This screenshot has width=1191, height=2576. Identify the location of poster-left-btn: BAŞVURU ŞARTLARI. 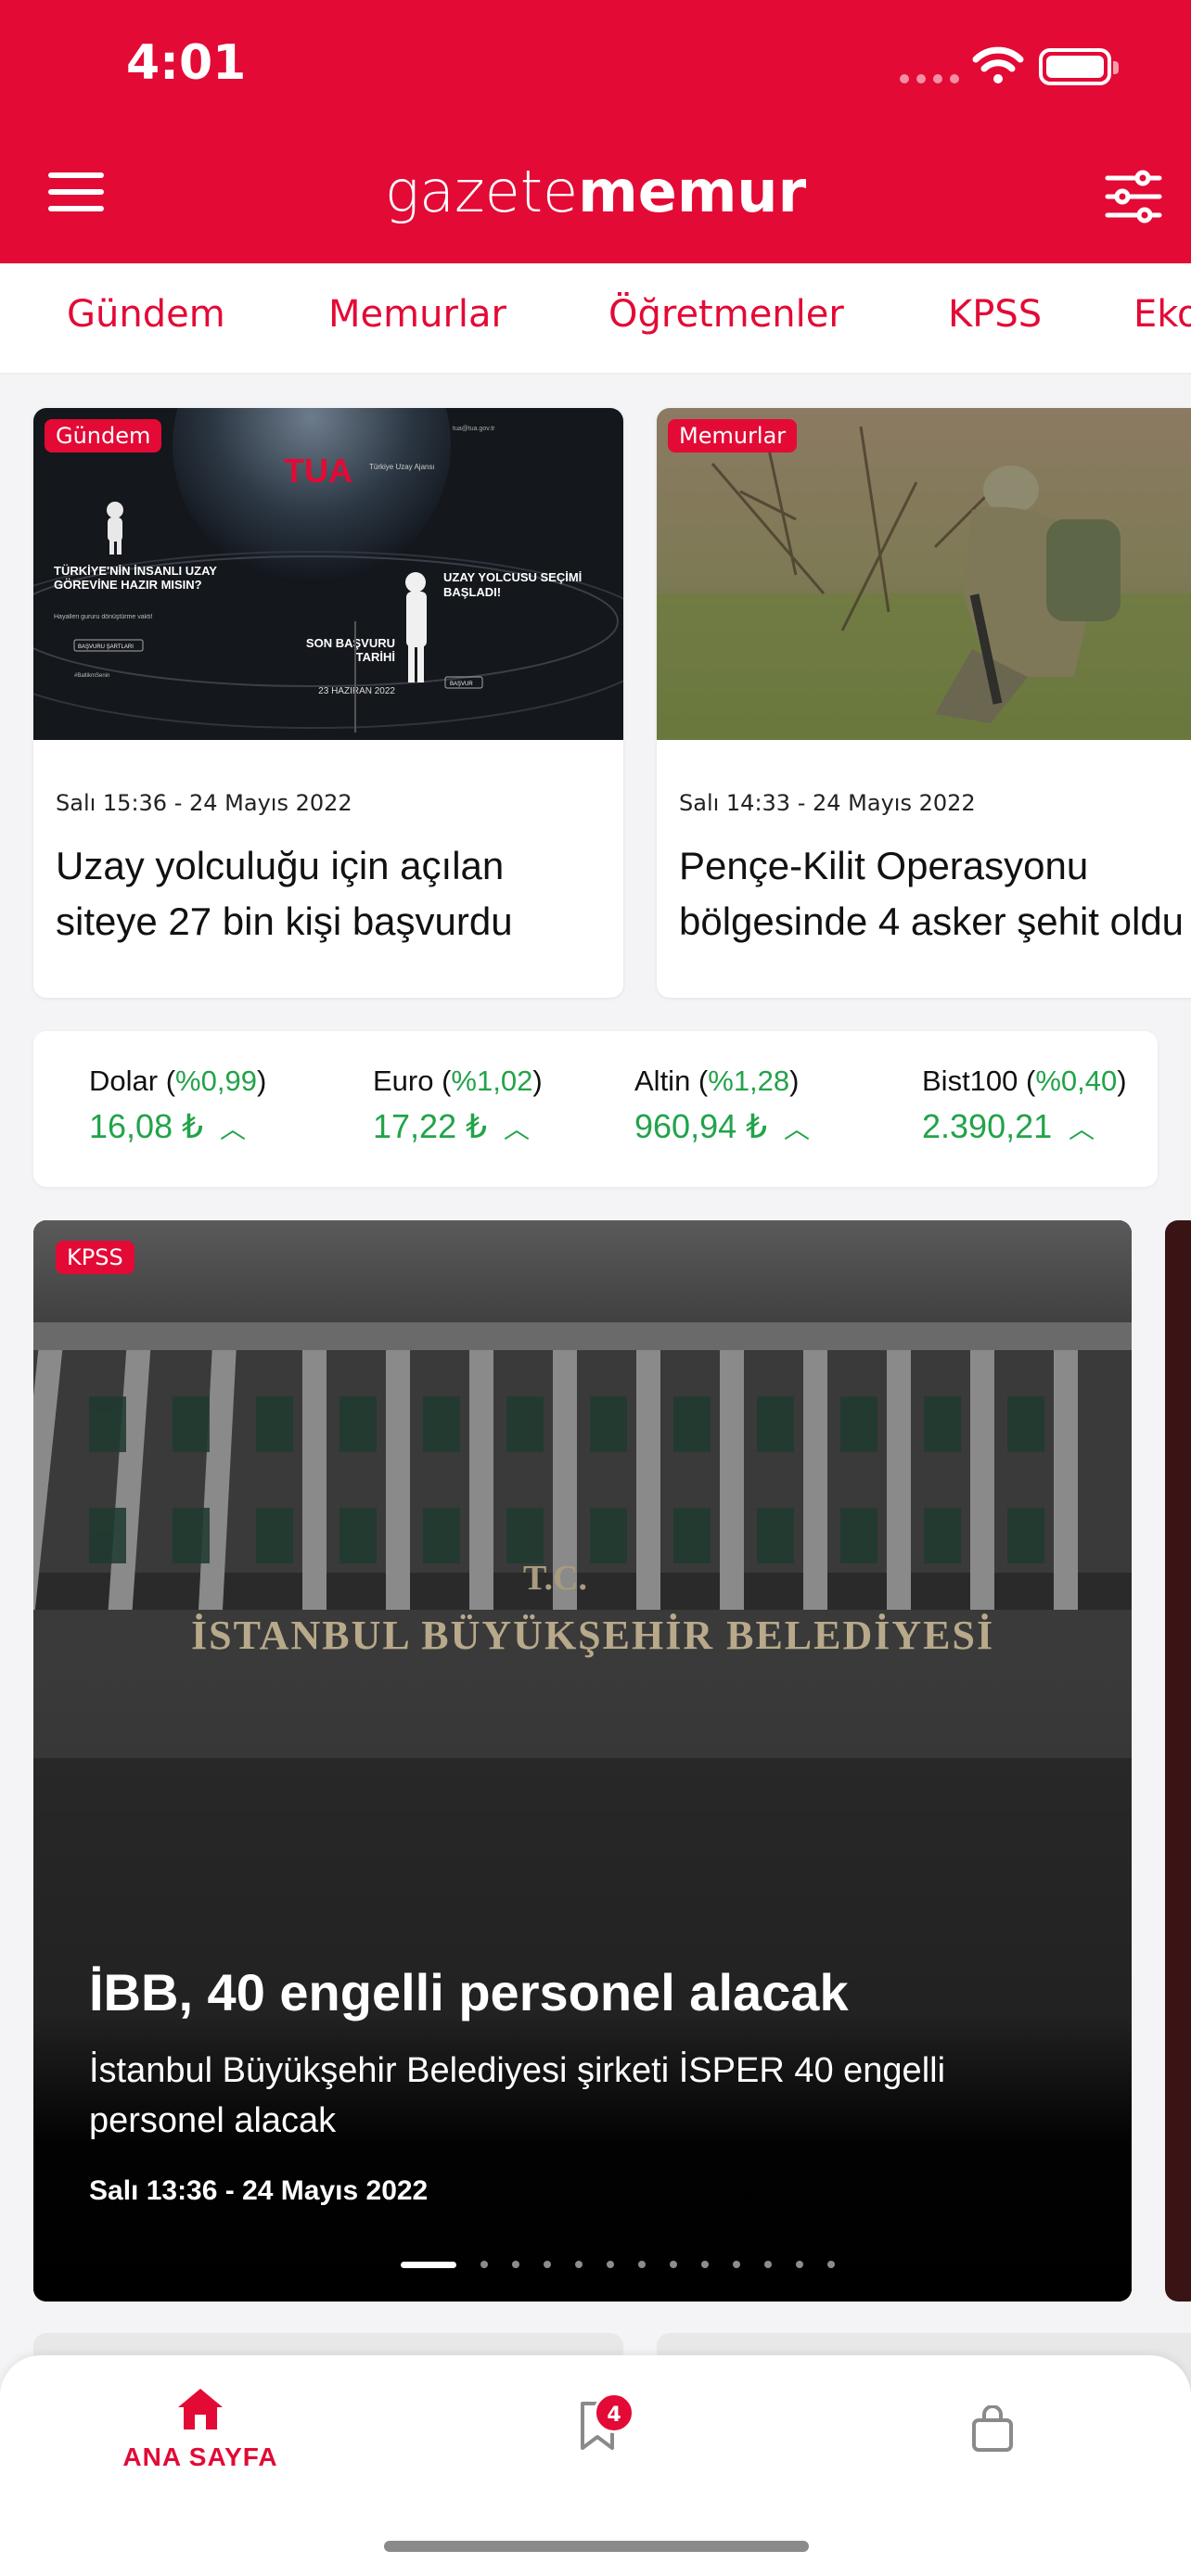
(106, 647).